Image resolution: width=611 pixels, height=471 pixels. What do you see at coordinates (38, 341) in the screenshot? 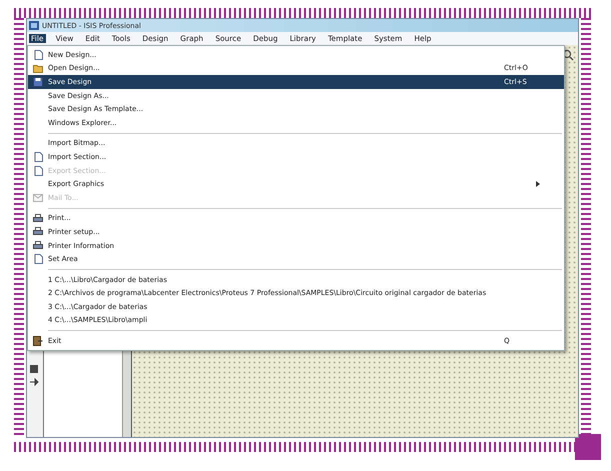
I see `exit-icon` at bounding box center [38, 341].